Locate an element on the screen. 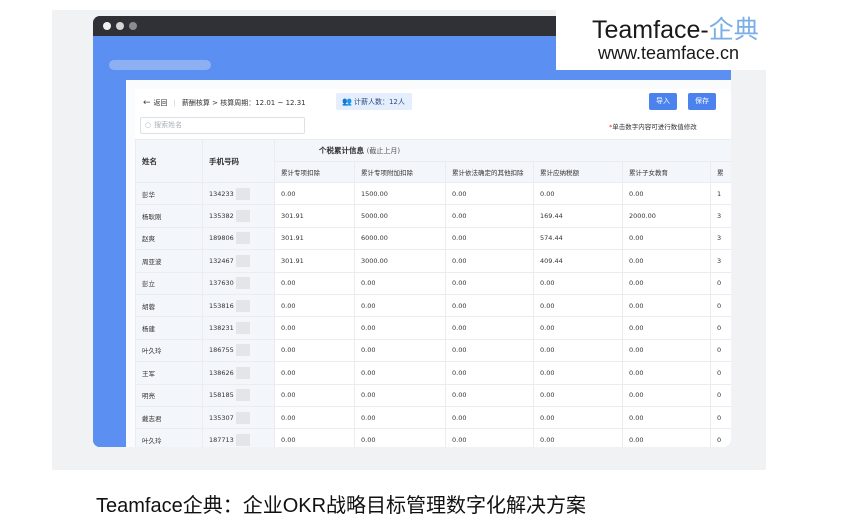 This screenshot has width=864, height=527. table-row: 赵爽 189806 301.91 6000.00 0.00 574.44 0.00 3 is located at coordinates (433, 238).